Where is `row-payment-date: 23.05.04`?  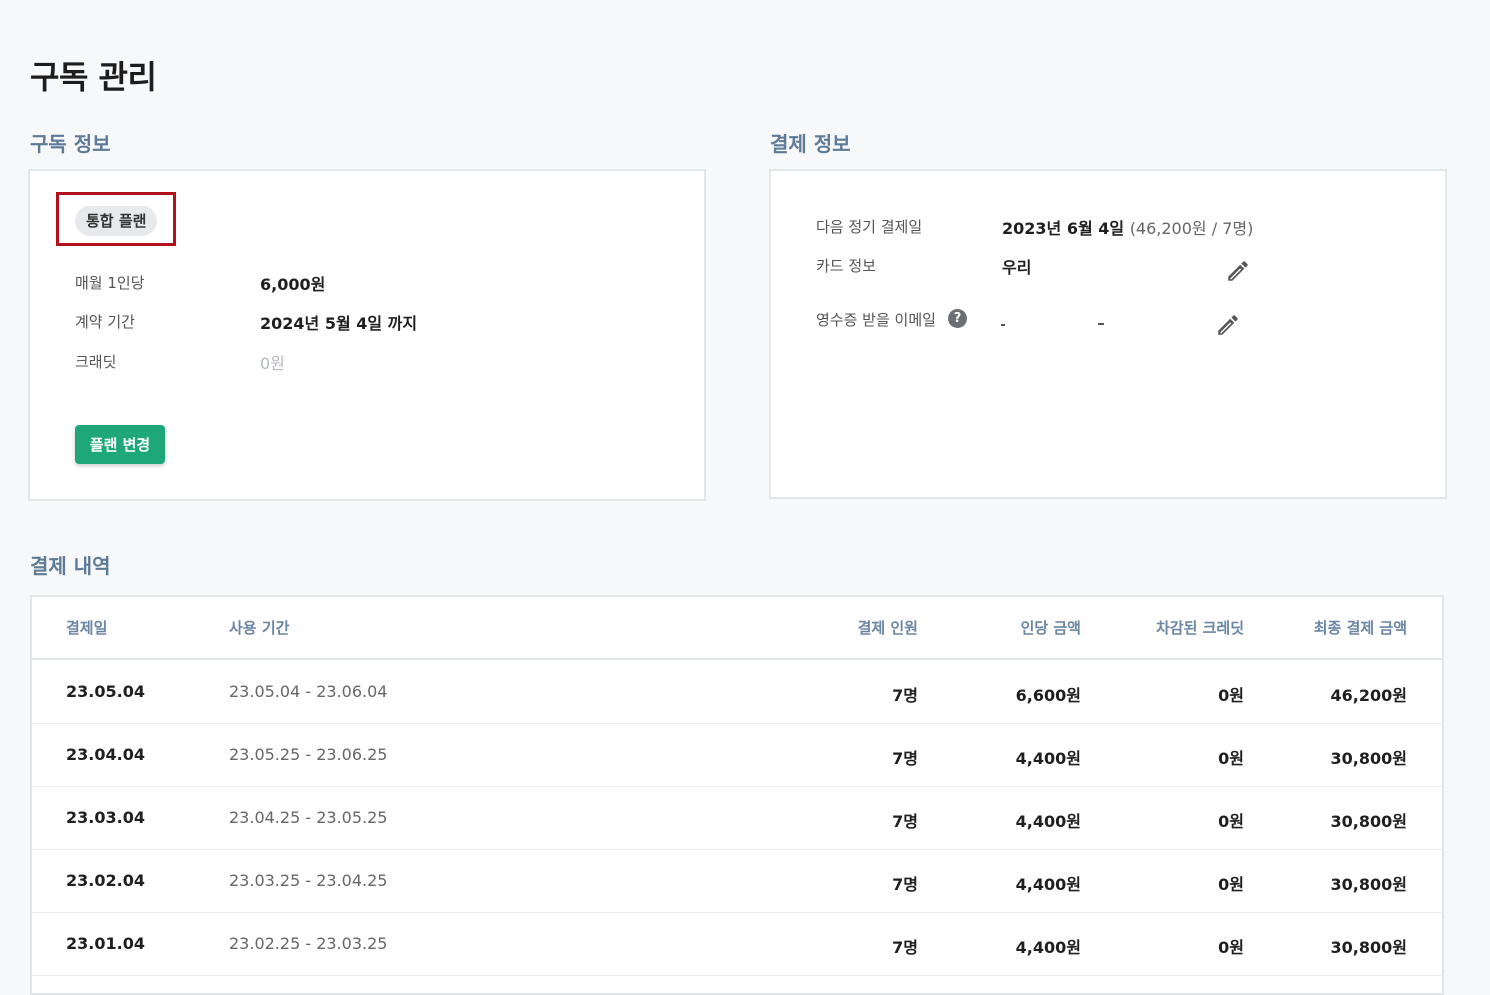 row-payment-date: 23.05.04 is located at coordinates (105, 691).